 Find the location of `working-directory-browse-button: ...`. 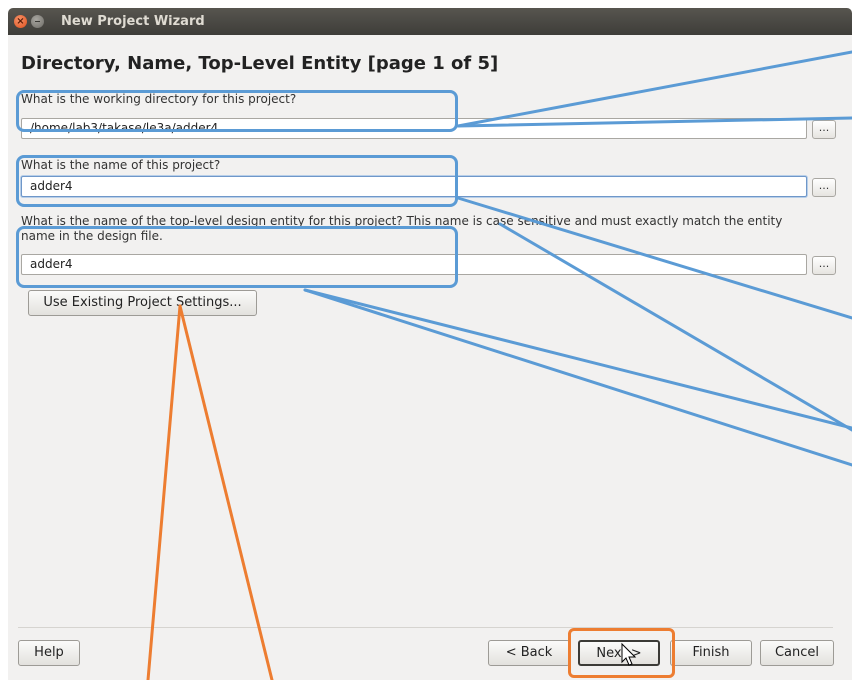

working-directory-browse-button: ... is located at coordinates (824, 129).